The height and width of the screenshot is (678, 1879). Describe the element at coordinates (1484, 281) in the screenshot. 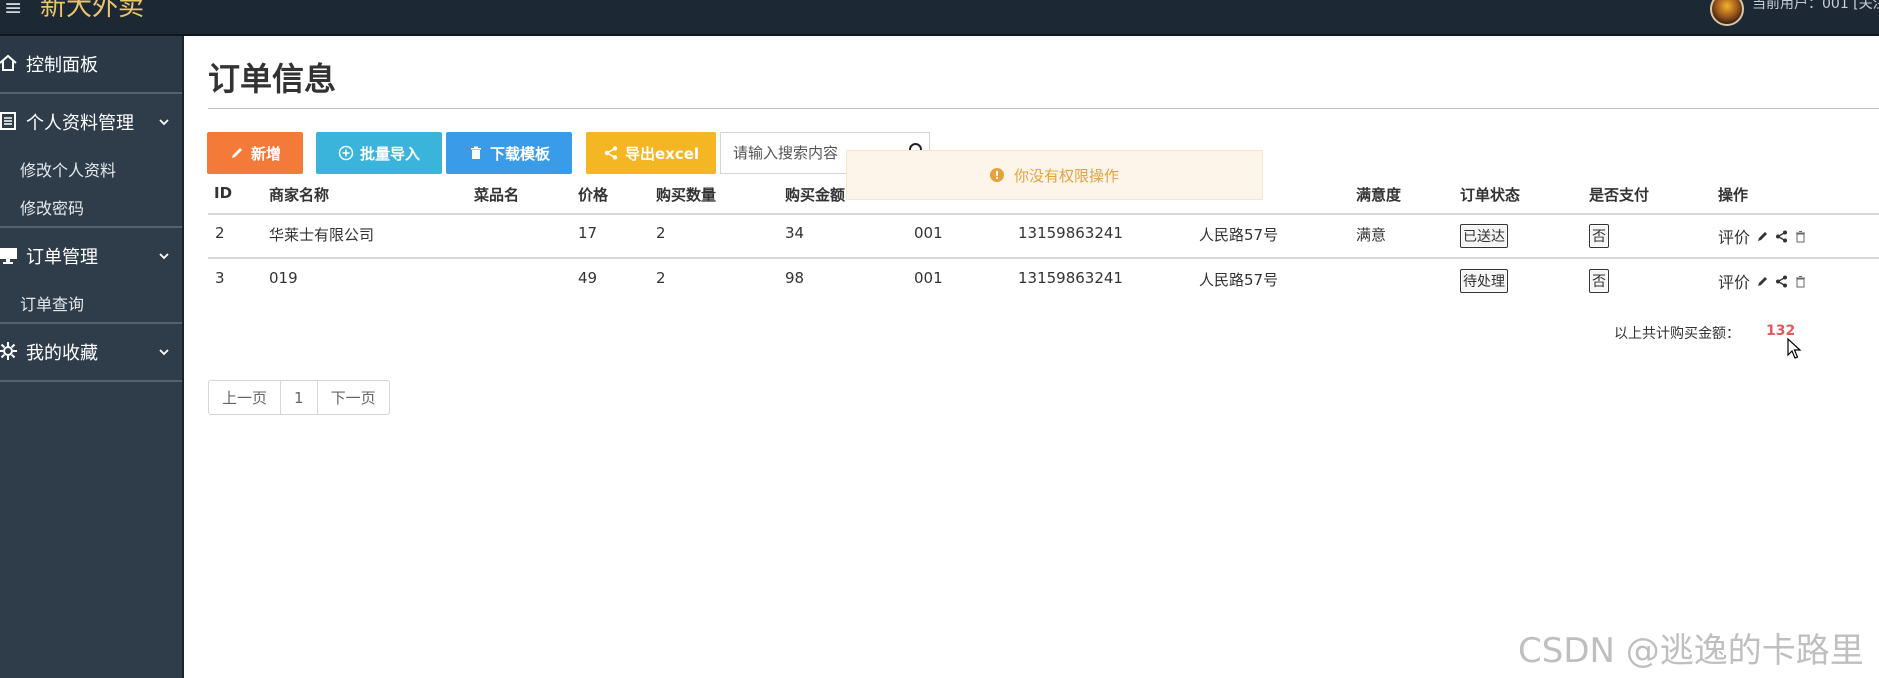

I see `order-status-badge: 待处理` at that location.